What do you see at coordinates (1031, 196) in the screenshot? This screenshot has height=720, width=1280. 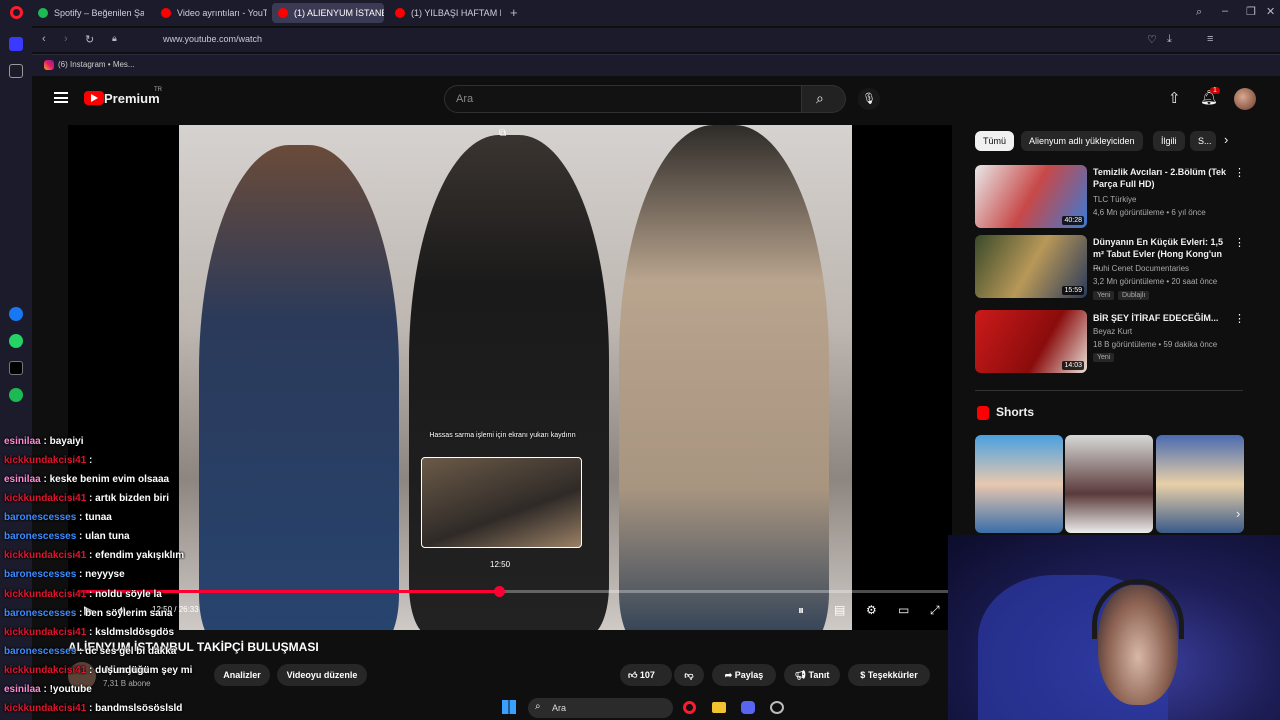 I see `rec-thumbnail: 40:28` at bounding box center [1031, 196].